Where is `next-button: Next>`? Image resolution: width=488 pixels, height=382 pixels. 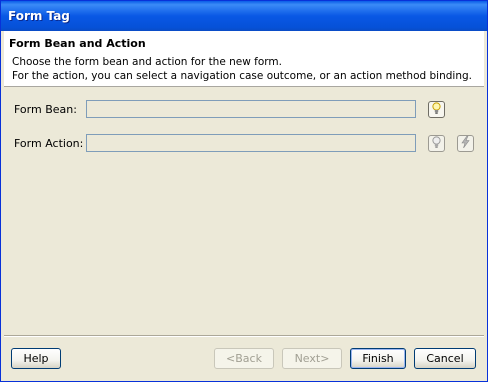
next-button: Next> is located at coordinates (312, 358).